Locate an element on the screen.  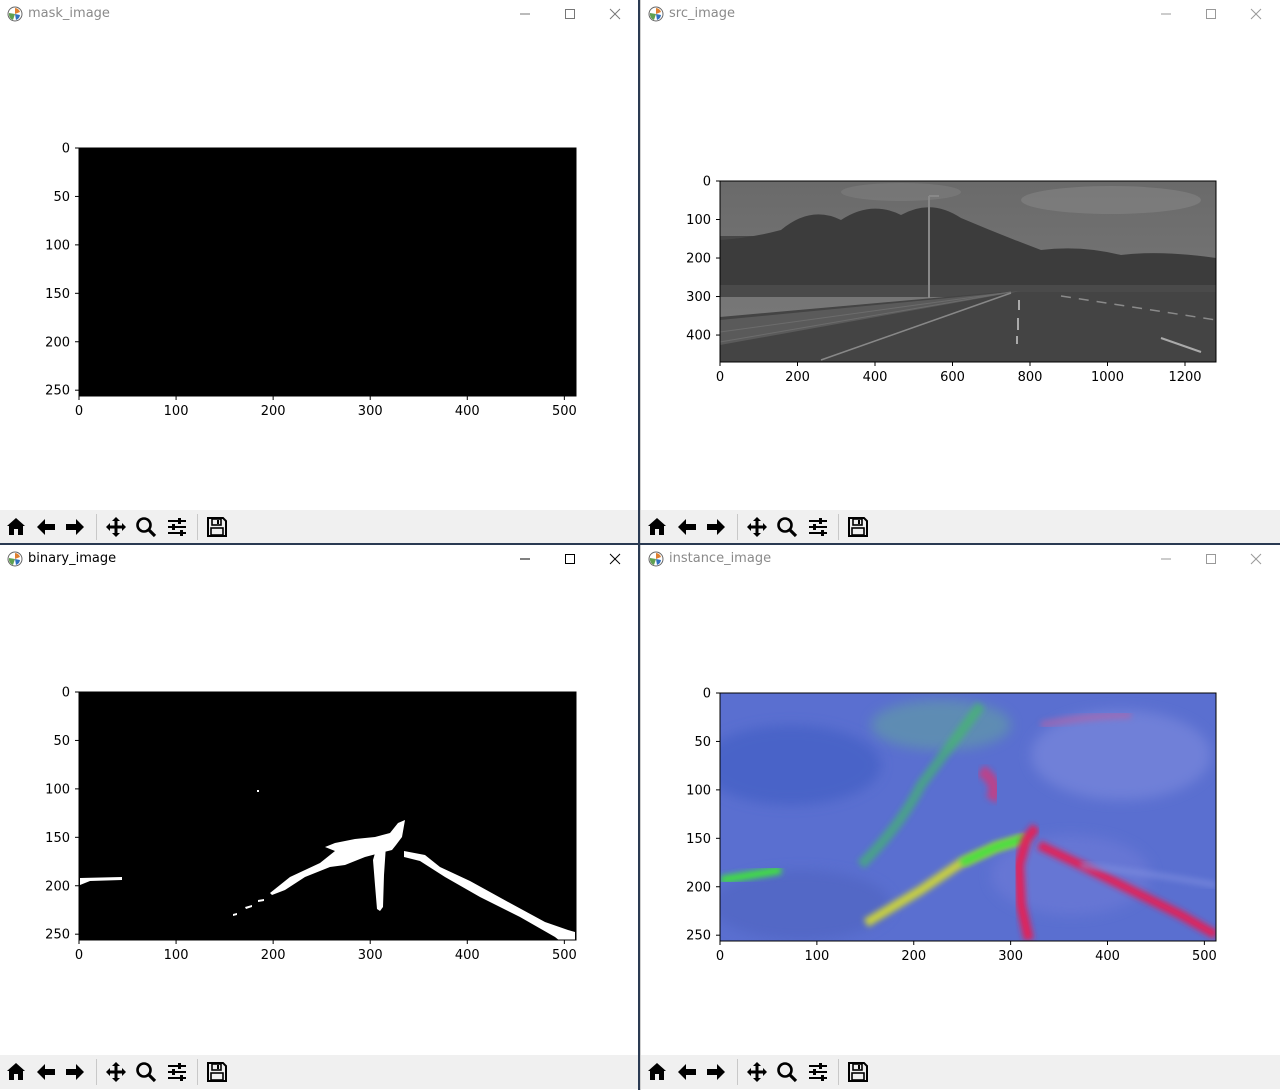
y-tick-label: 50 is located at coordinates (702, 742).